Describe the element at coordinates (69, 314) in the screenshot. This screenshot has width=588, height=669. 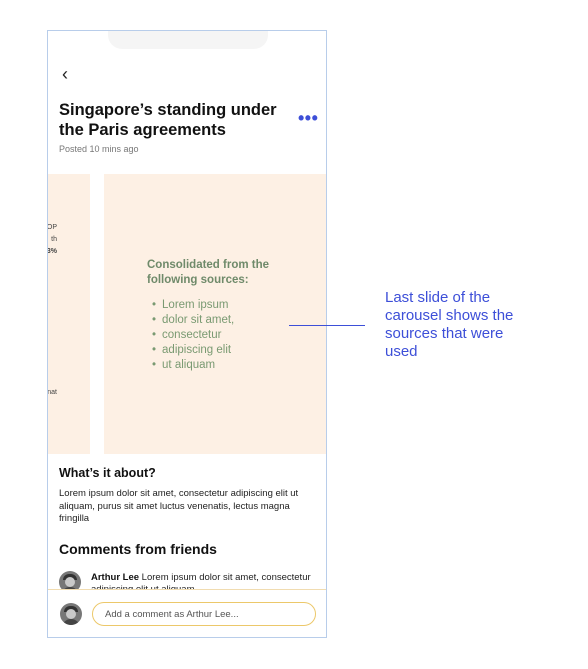
I see `carousel-previous-slide: OP th 3% nat` at that location.